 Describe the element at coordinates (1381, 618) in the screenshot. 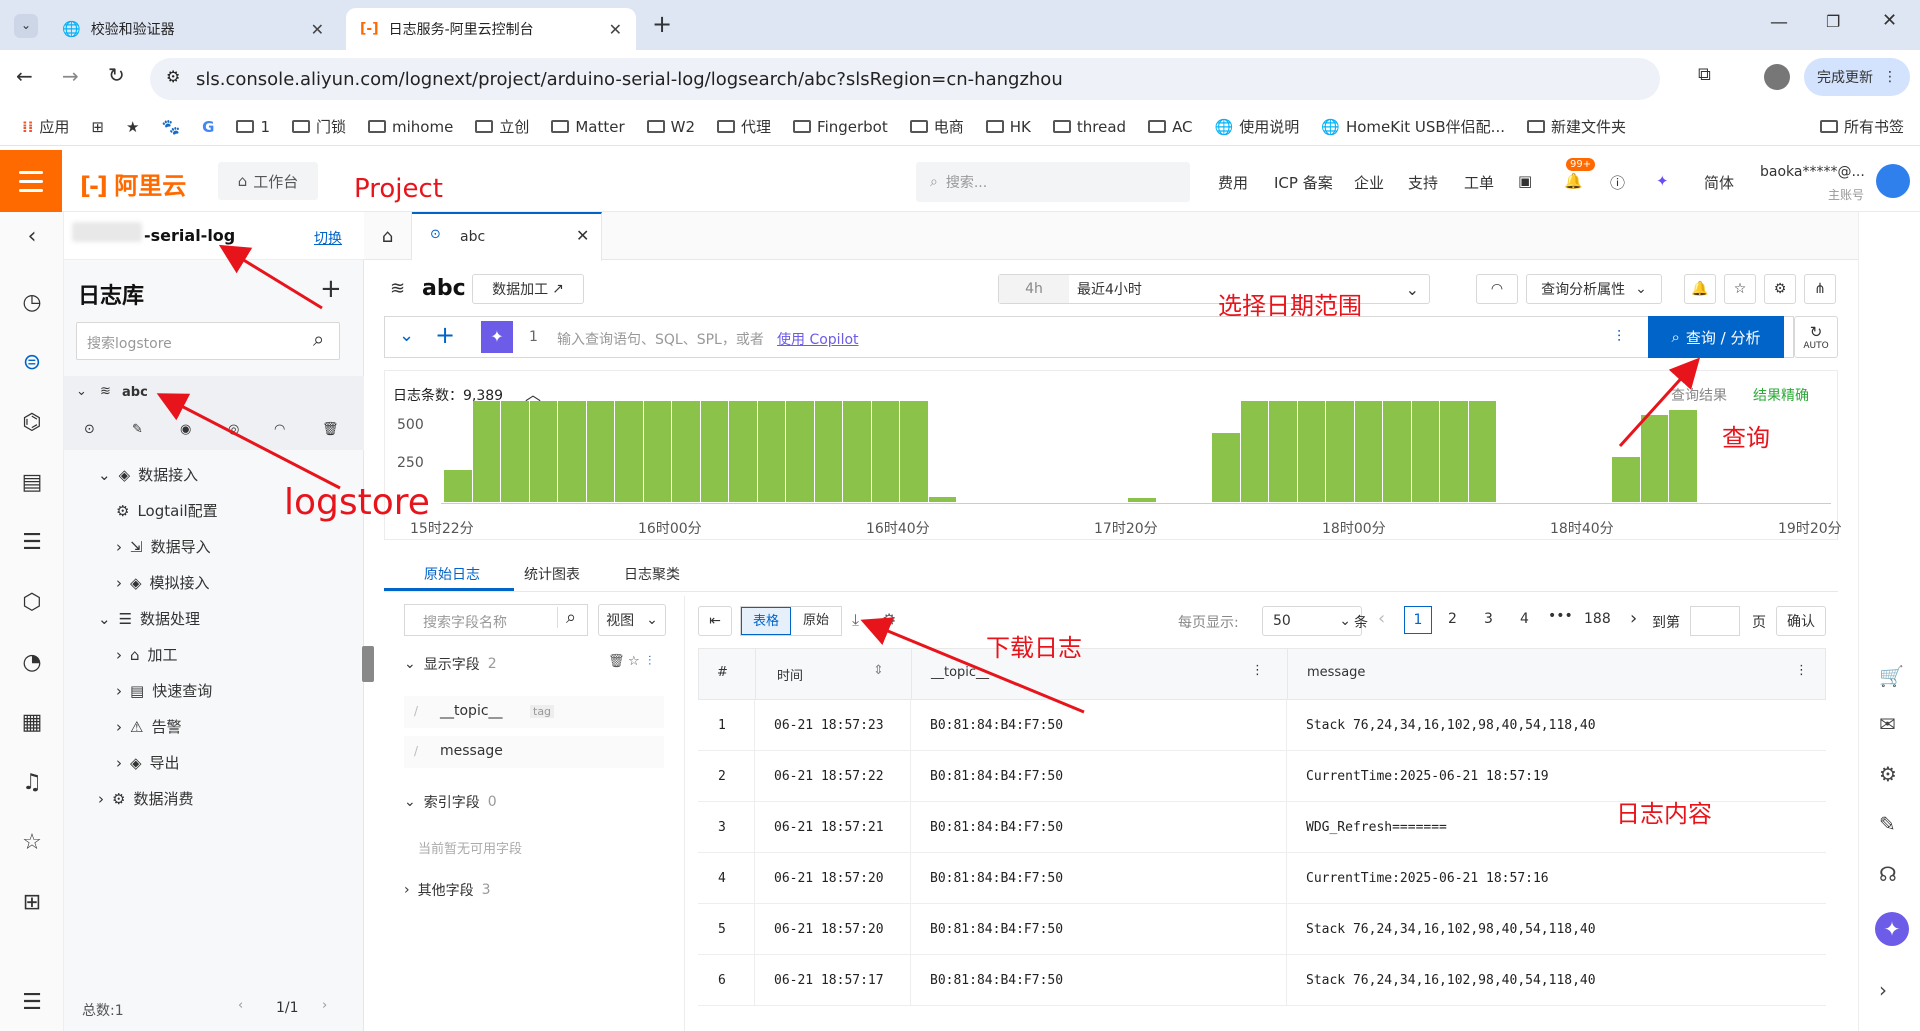

I see `prev-page-icon: ‹` at that location.